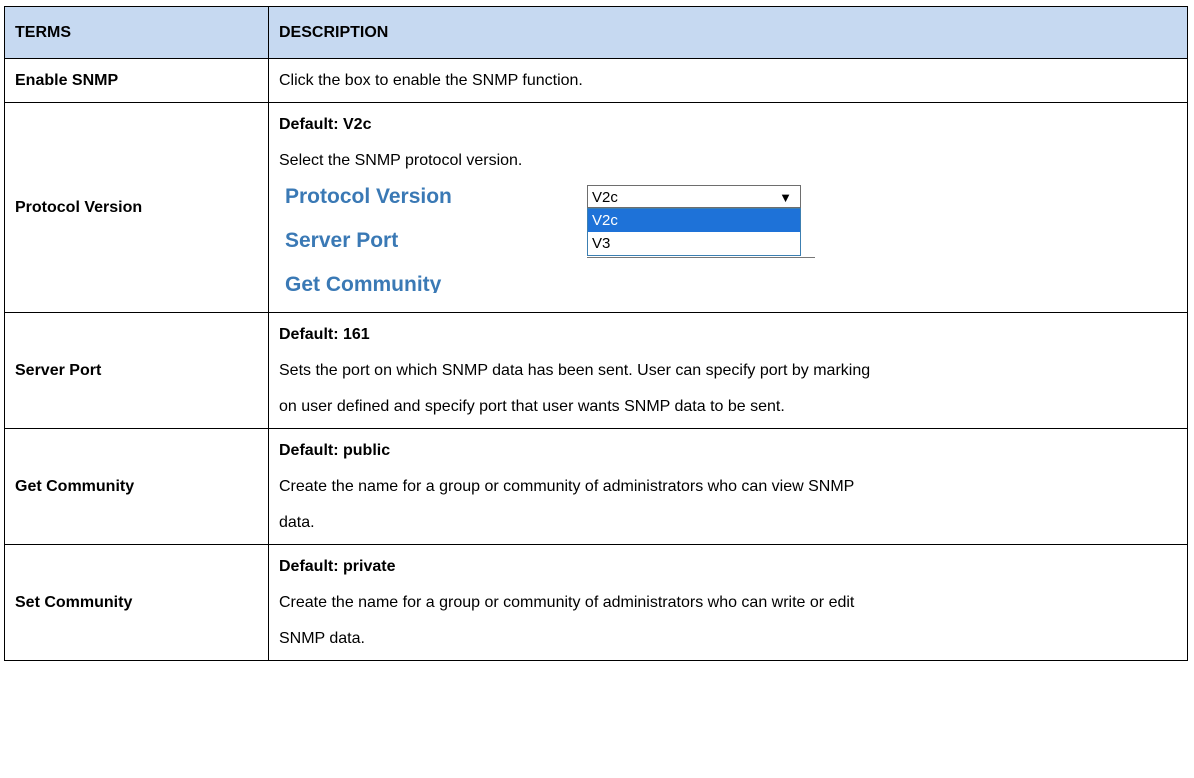 This screenshot has width=1194, height=778. What do you see at coordinates (136, 370) in the screenshot?
I see `term-cell: Server Port` at bounding box center [136, 370].